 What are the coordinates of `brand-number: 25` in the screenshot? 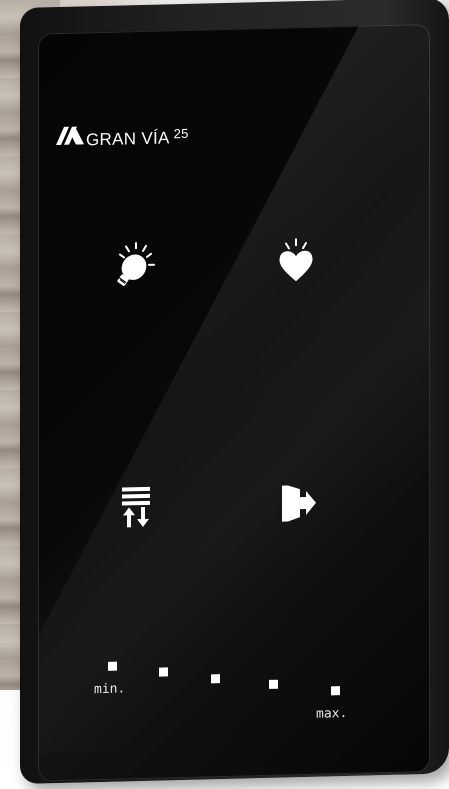 It's located at (181, 133).